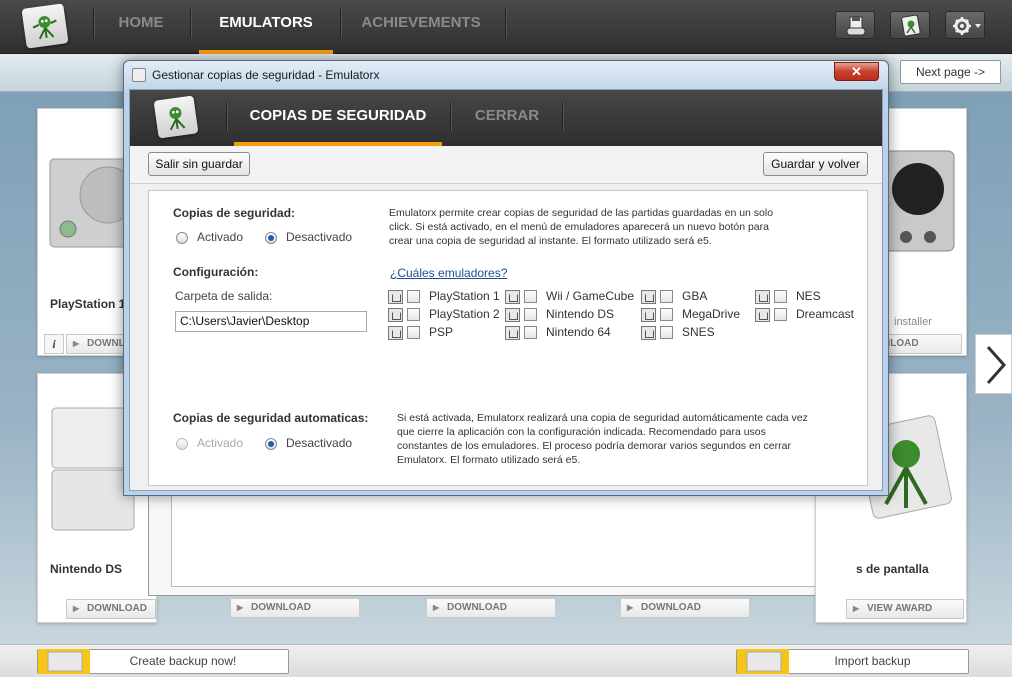  I want to click on output-folder-label: Carpeta de salida:, so click(224, 296).